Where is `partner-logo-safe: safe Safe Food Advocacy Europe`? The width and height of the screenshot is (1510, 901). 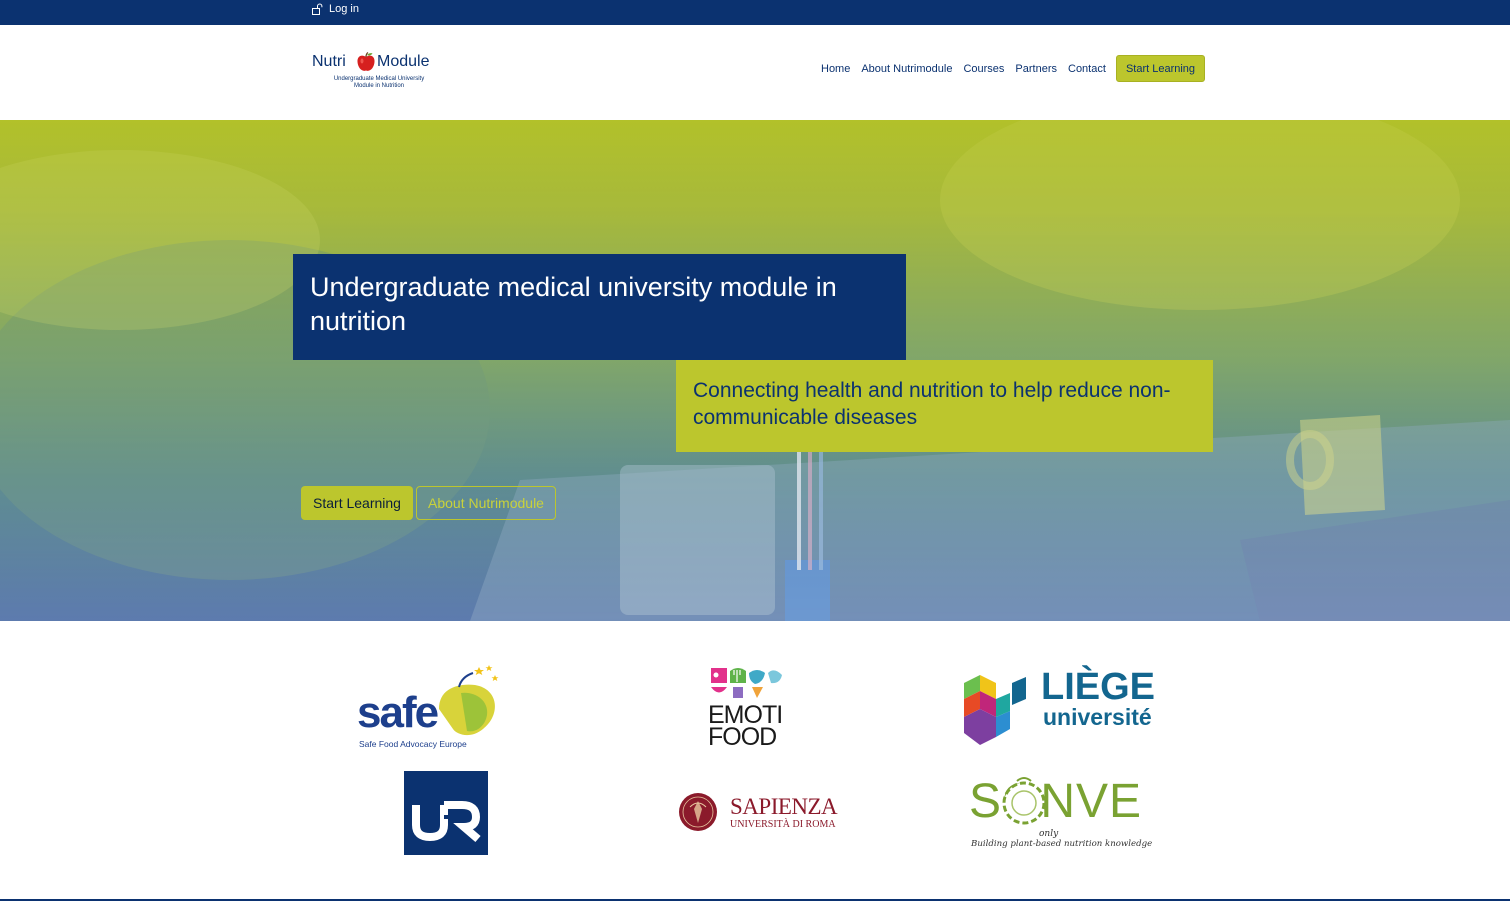
partner-logo-safe: safe Safe Food Advocacy Europe is located at coordinates (429, 706).